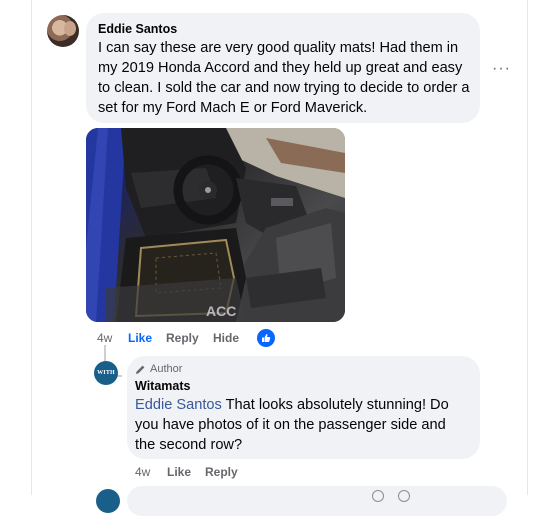 This screenshot has width=537, height=516. I want to click on composer-avatar, so click(108, 501).